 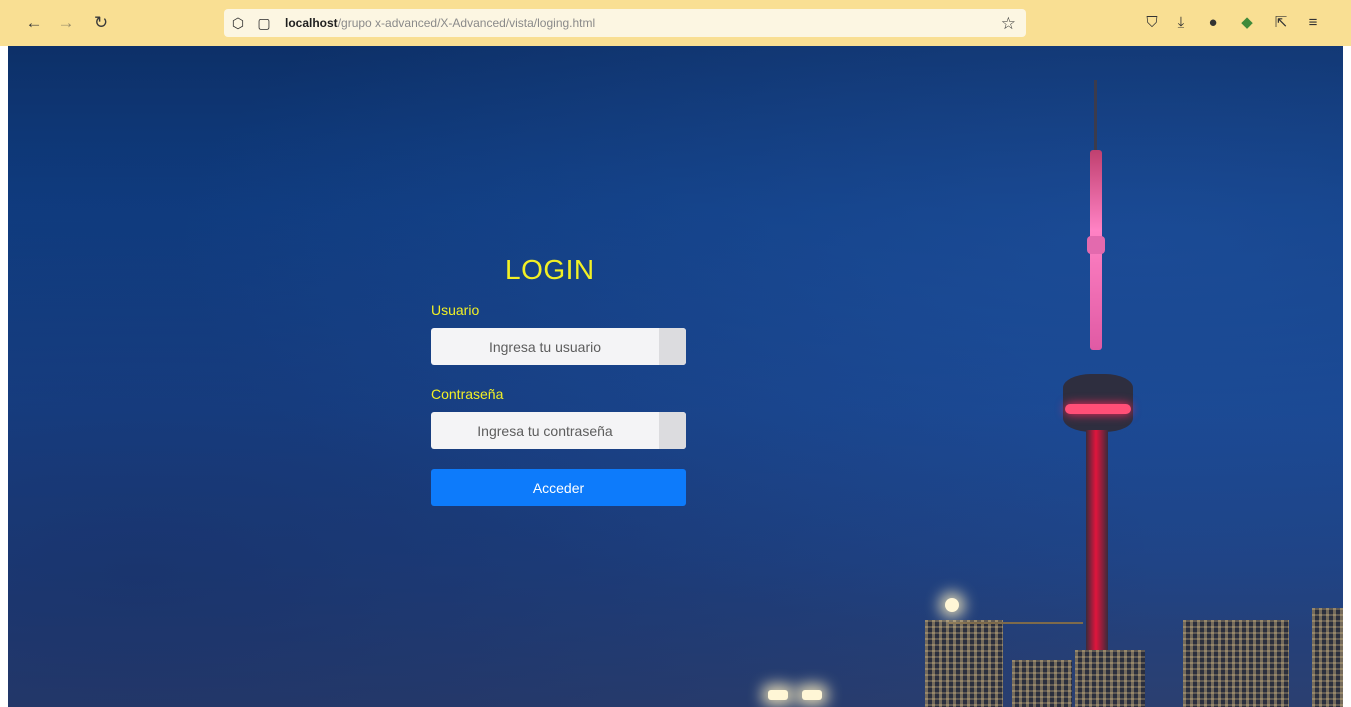 I want to click on login-title: LOGIN, so click(x=550, y=269).